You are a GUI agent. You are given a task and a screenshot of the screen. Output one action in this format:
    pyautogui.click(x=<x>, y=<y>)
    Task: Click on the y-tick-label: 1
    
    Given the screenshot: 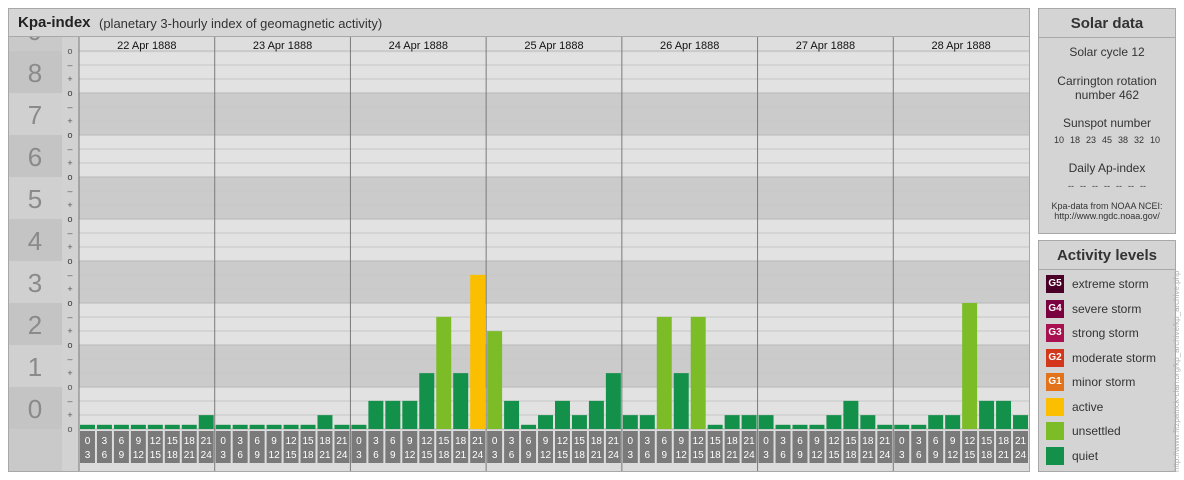 What is the action you would take?
    pyautogui.click(x=35, y=367)
    